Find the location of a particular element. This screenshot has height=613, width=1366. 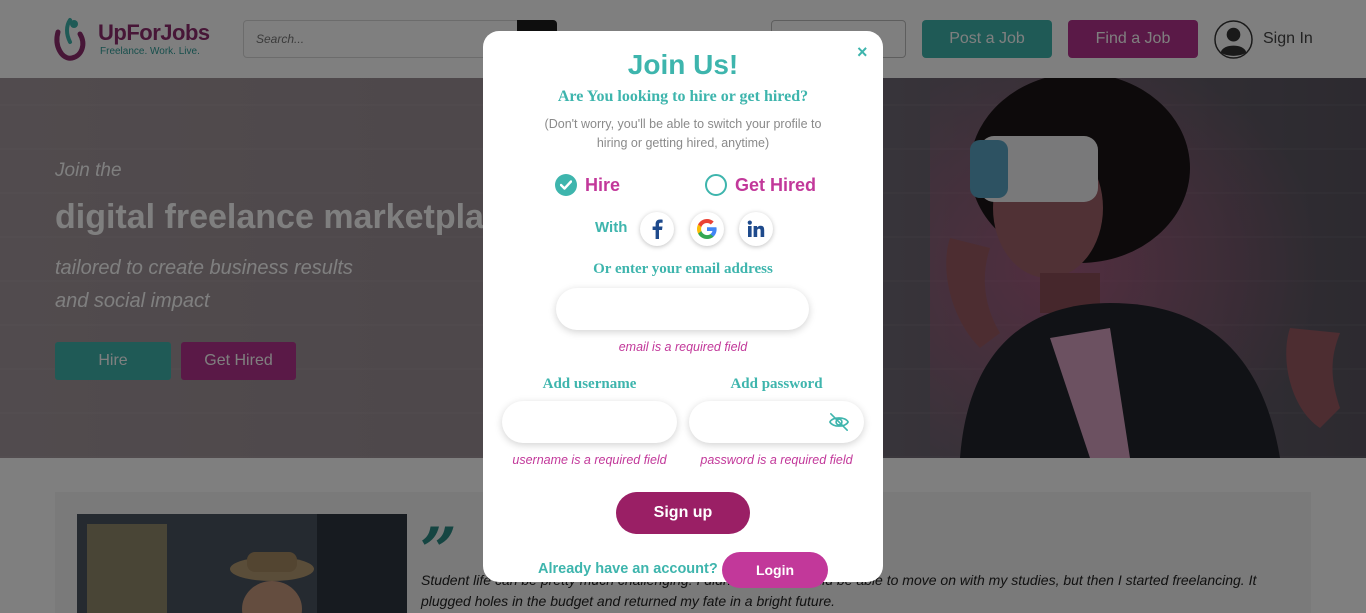

username-error: username is a required field is located at coordinates (589, 460).